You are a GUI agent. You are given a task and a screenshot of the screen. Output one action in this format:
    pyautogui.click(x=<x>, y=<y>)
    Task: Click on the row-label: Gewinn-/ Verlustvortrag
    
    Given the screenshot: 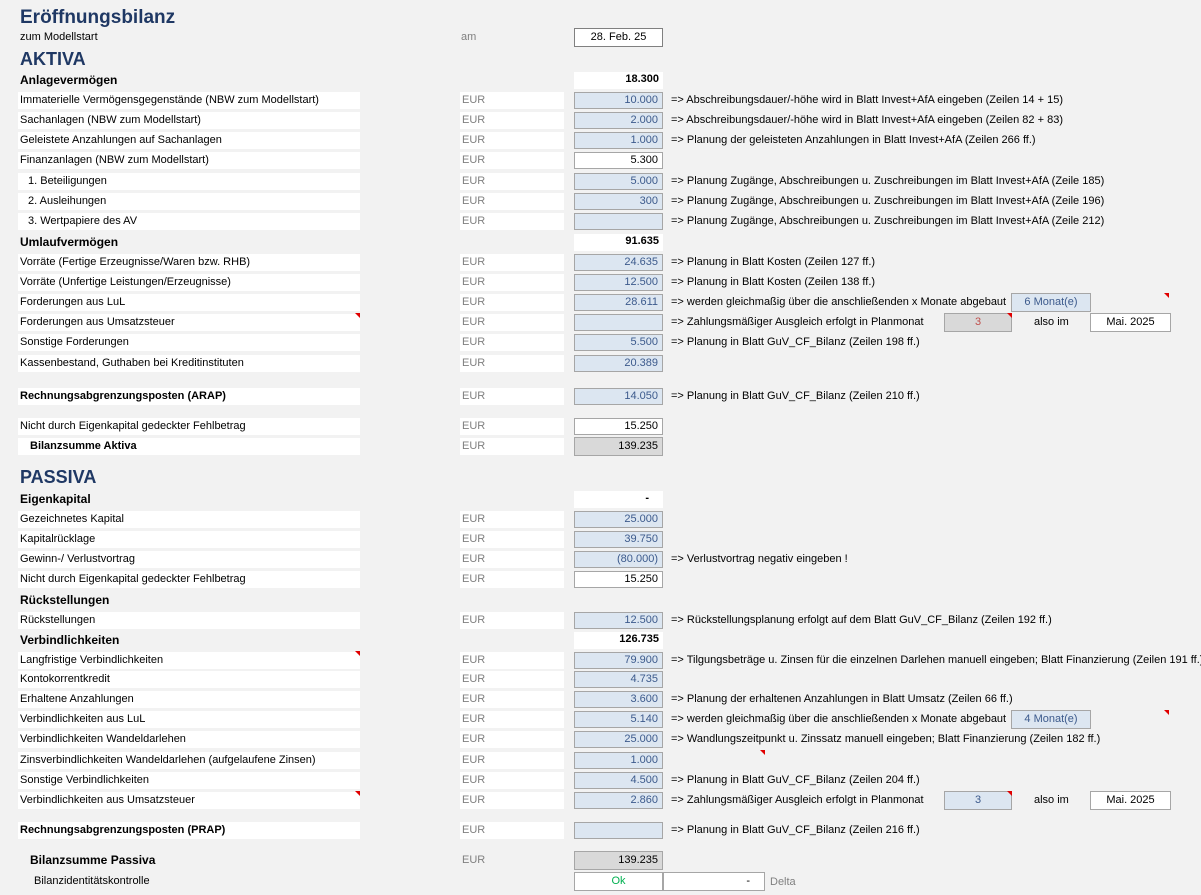 What is the action you would take?
    pyautogui.click(x=77, y=559)
    